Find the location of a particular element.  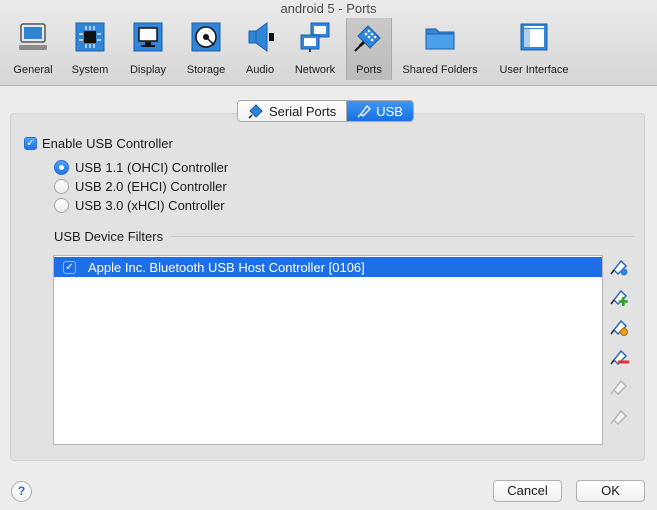

hard-disk-icon is located at coordinates (206, 37).